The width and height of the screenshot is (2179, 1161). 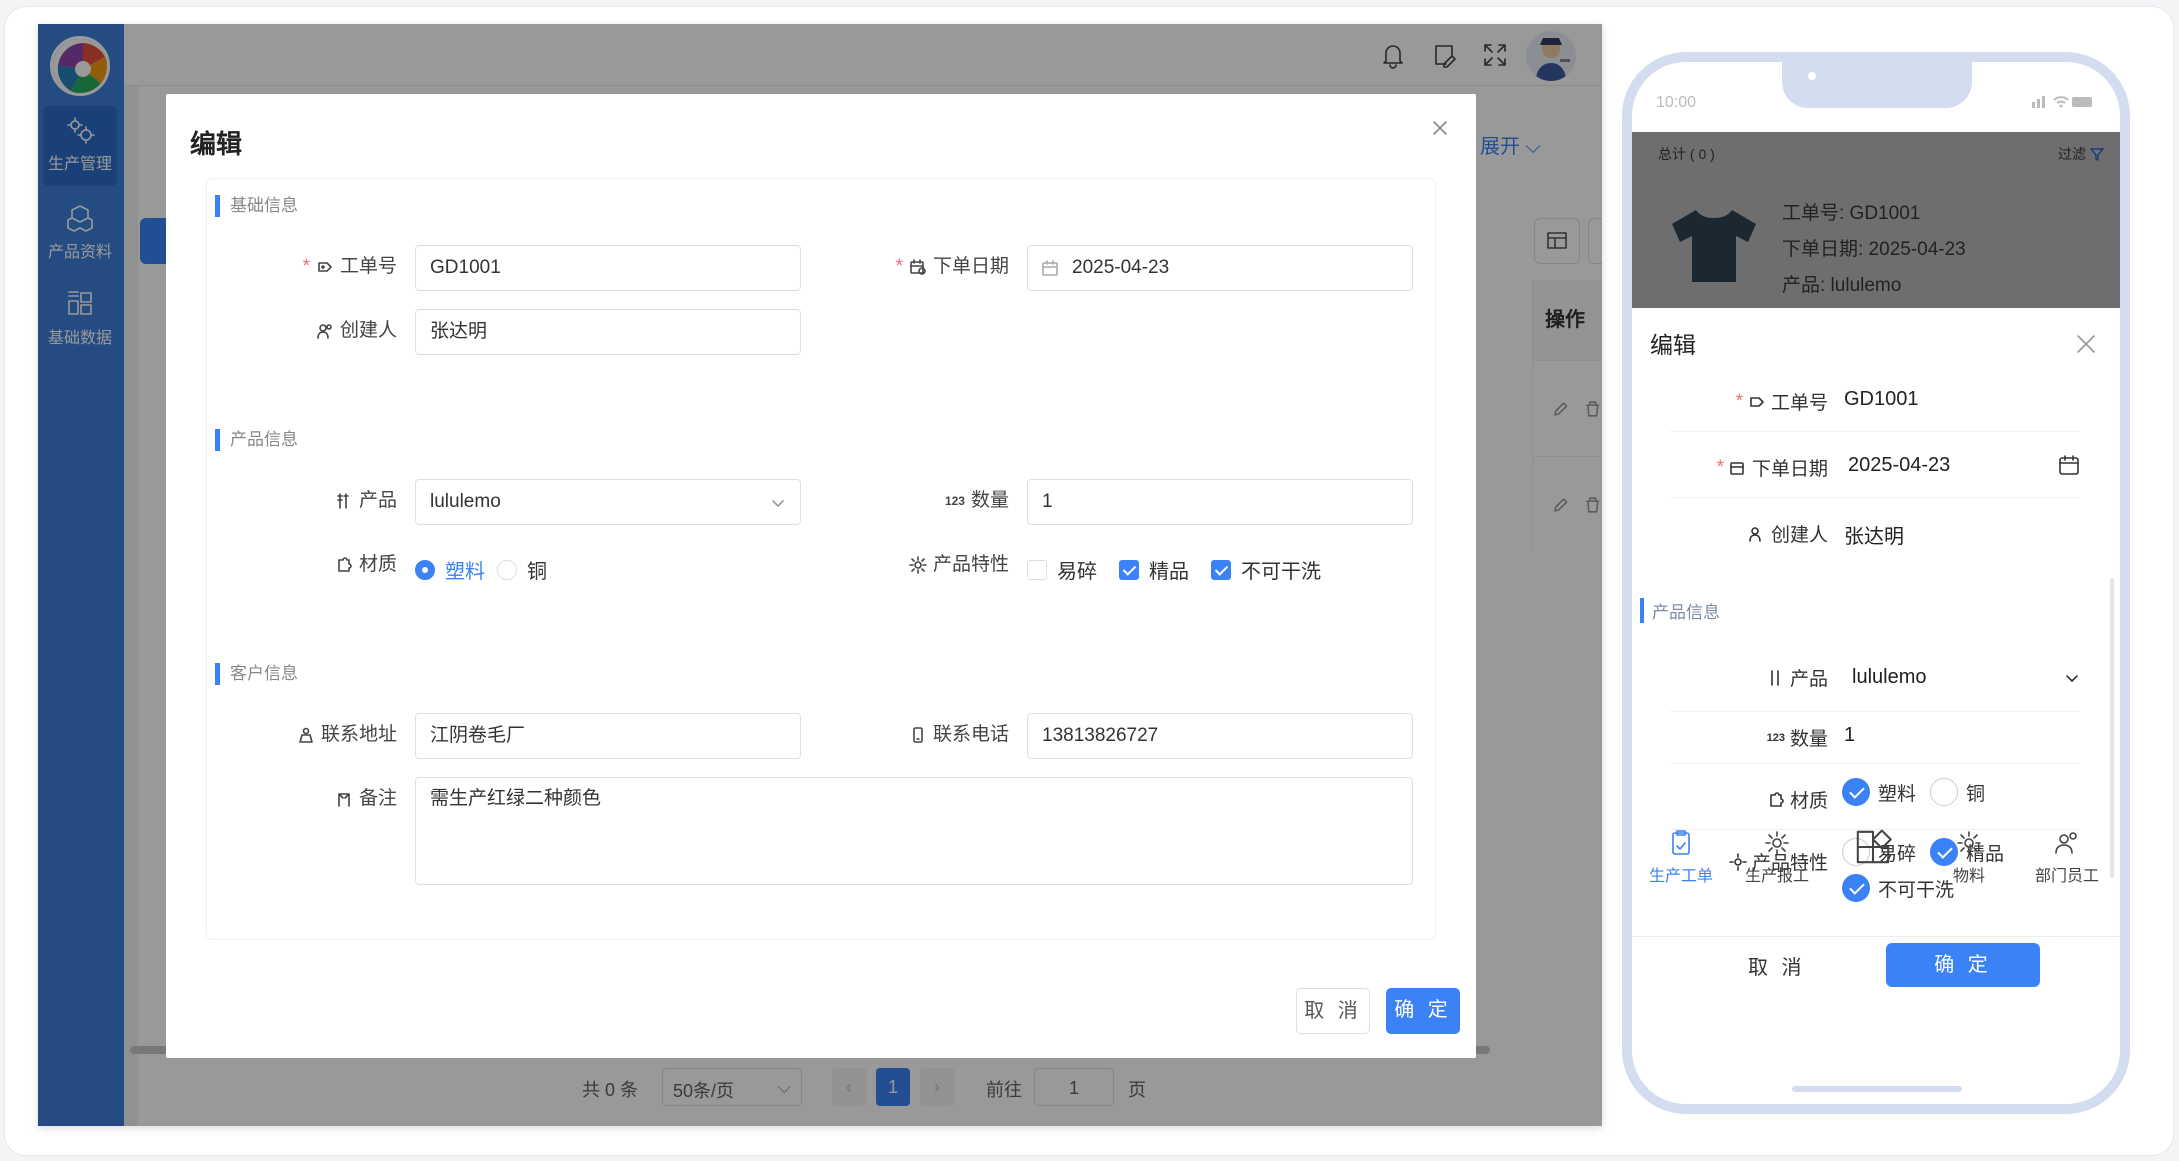 I want to click on tab-materials: 物料, so click(x=1969, y=857).